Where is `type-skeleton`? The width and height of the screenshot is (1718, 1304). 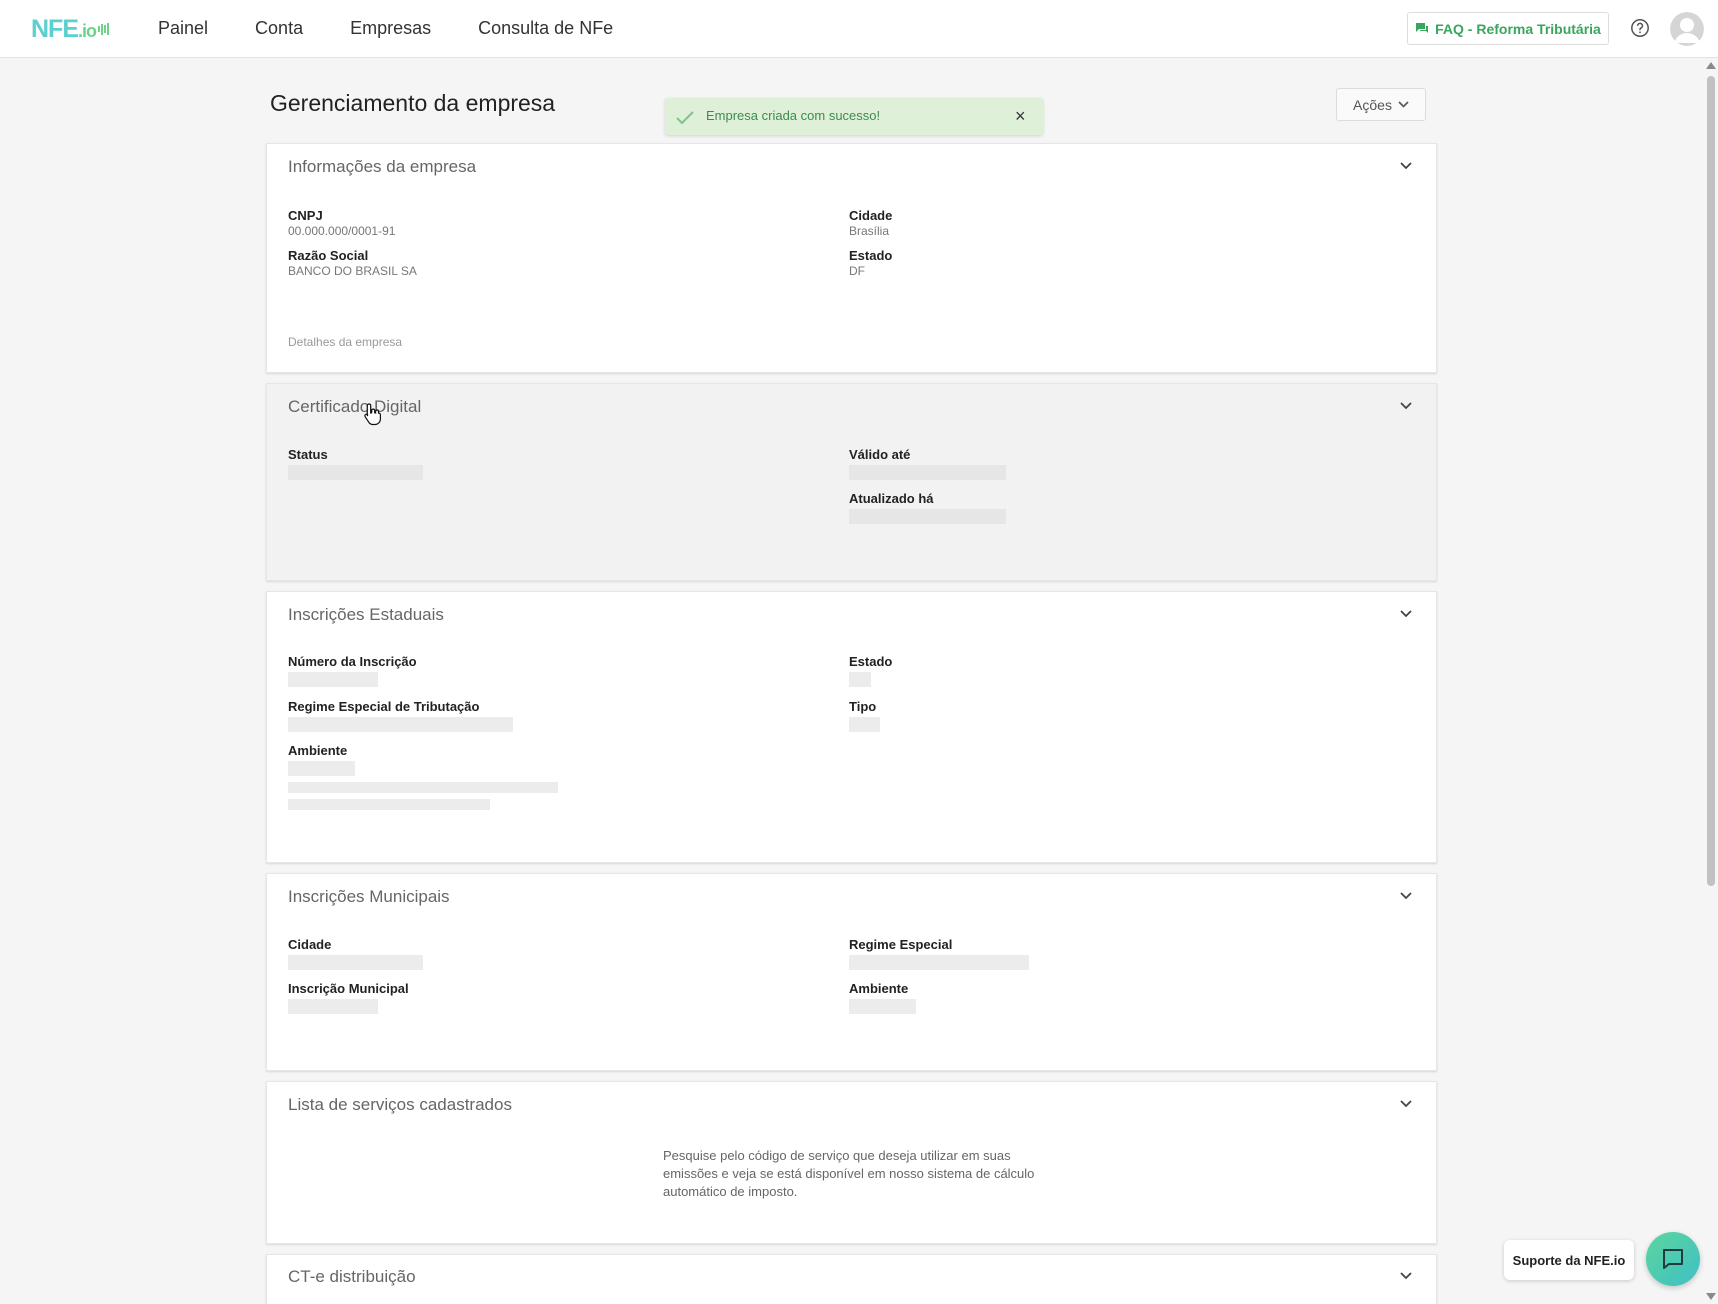
type-skeleton is located at coordinates (864, 724).